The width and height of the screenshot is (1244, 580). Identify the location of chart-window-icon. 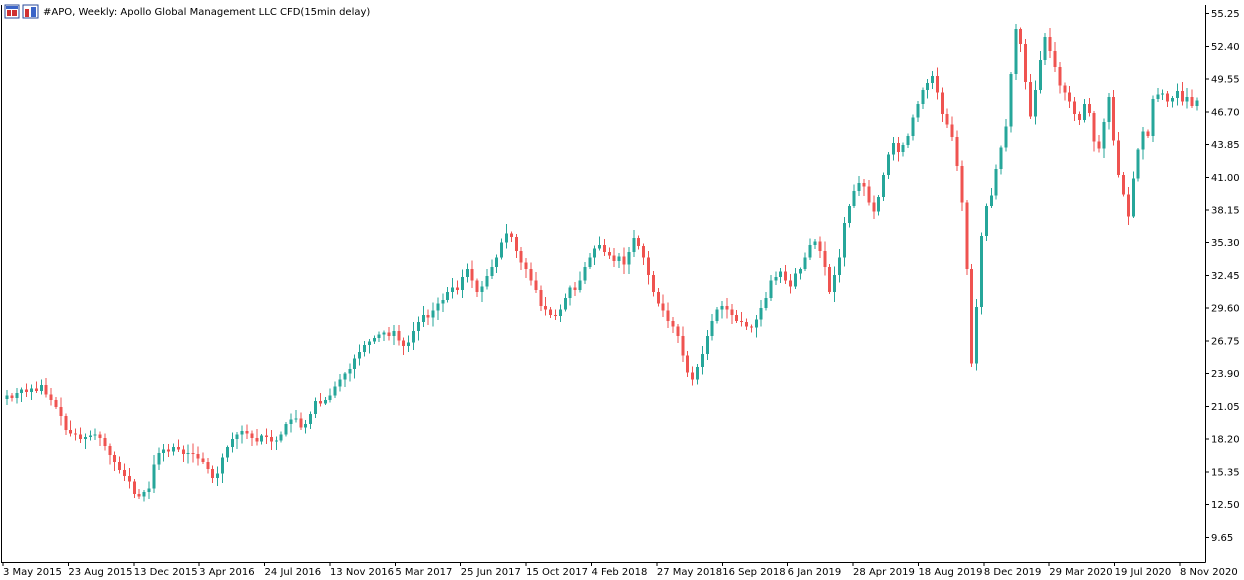
(12, 11).